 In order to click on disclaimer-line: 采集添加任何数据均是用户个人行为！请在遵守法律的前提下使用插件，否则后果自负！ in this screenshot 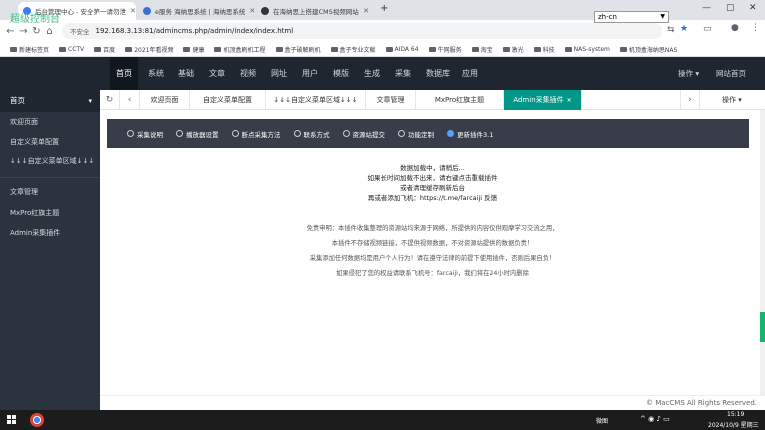, I will do `click(432, 258)`.